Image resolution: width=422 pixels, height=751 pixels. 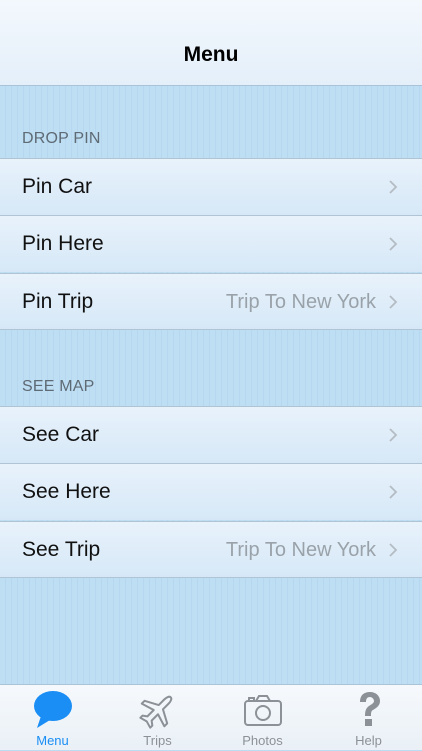 I want to click on section-header-drop-pin: DROP PIN, so click(x=61, y=138).